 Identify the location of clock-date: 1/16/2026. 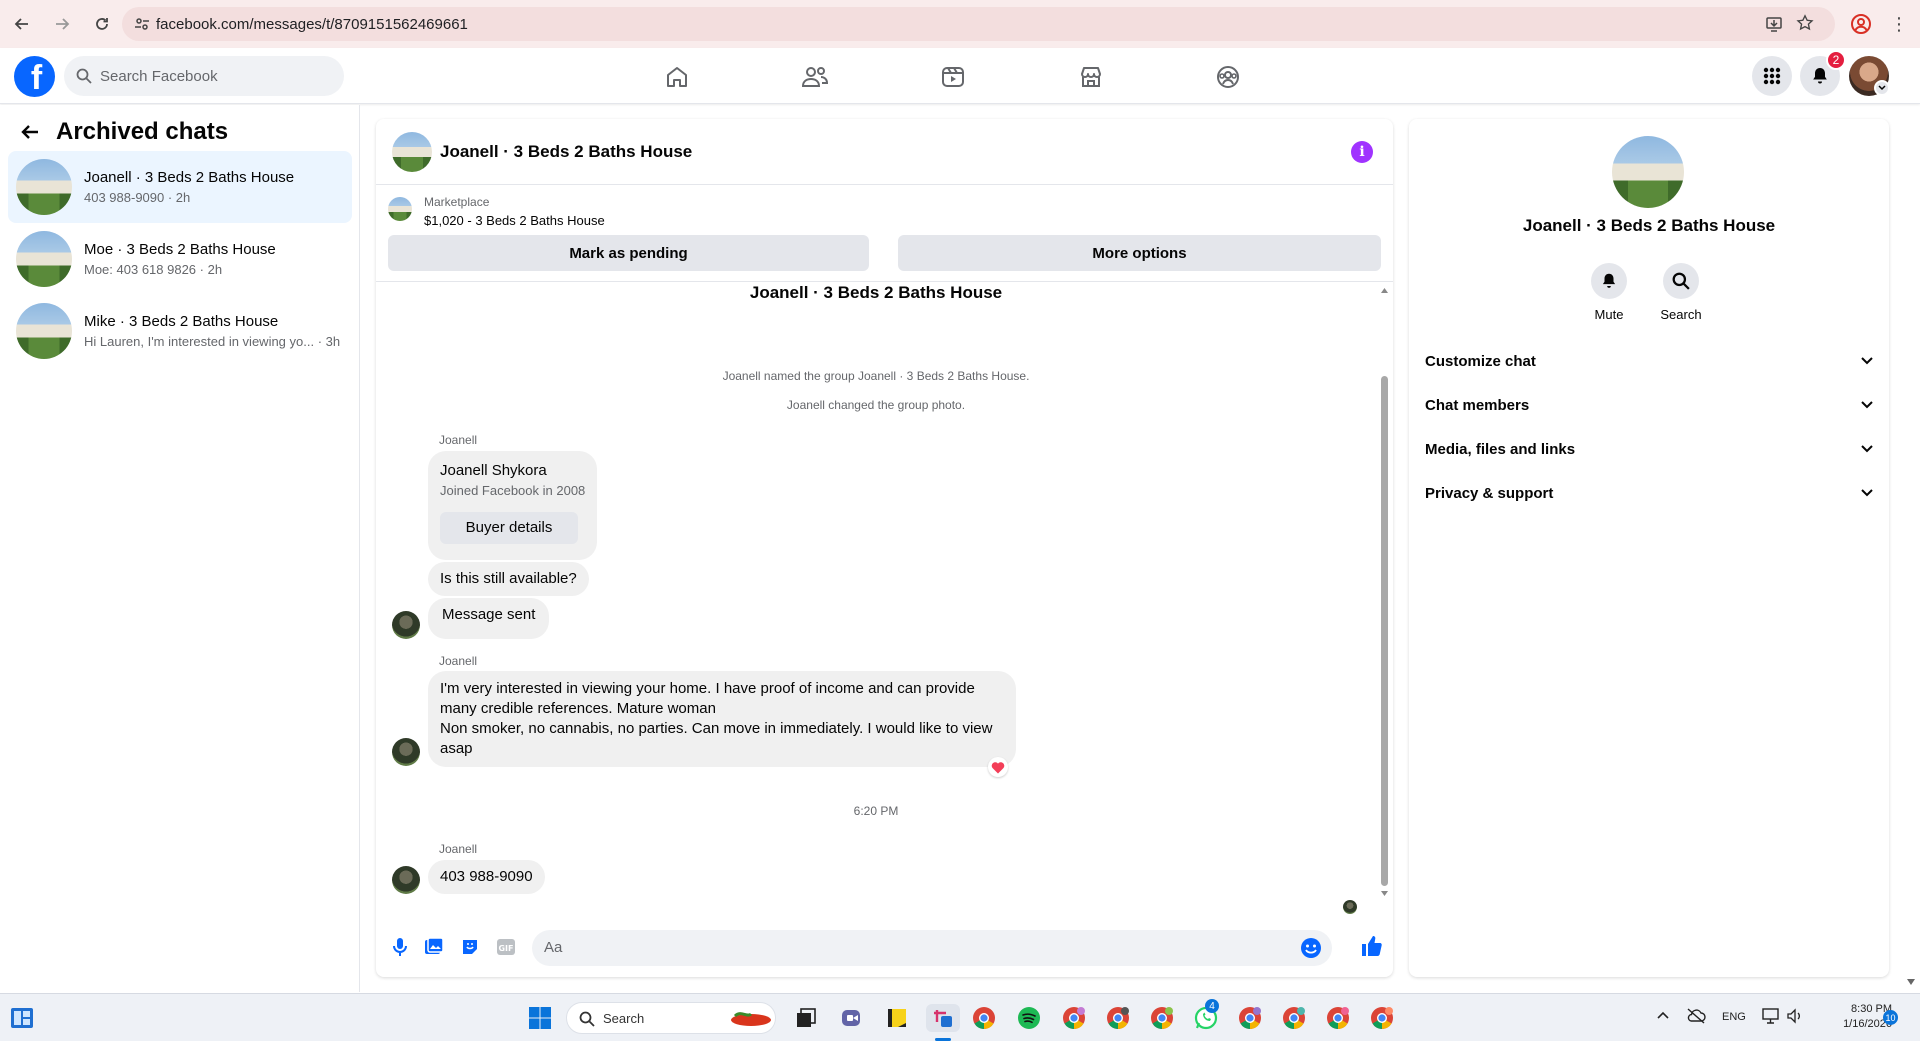
(1867, 1024).